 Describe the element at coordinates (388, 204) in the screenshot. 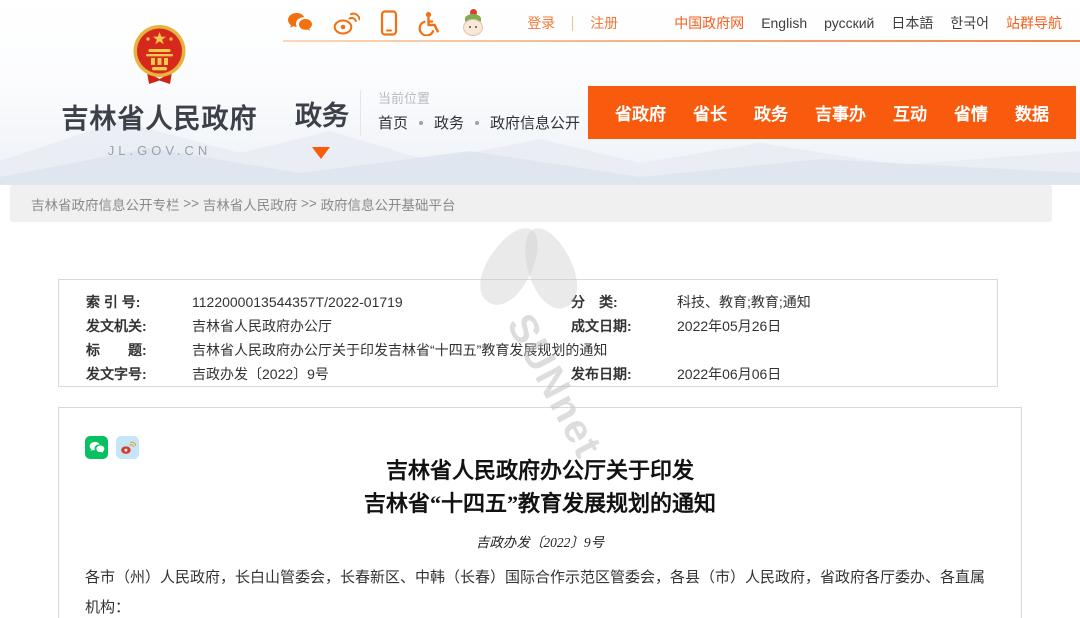

I see `path-item-disclosure-platform: 政府信息公开基础平台` at that location.